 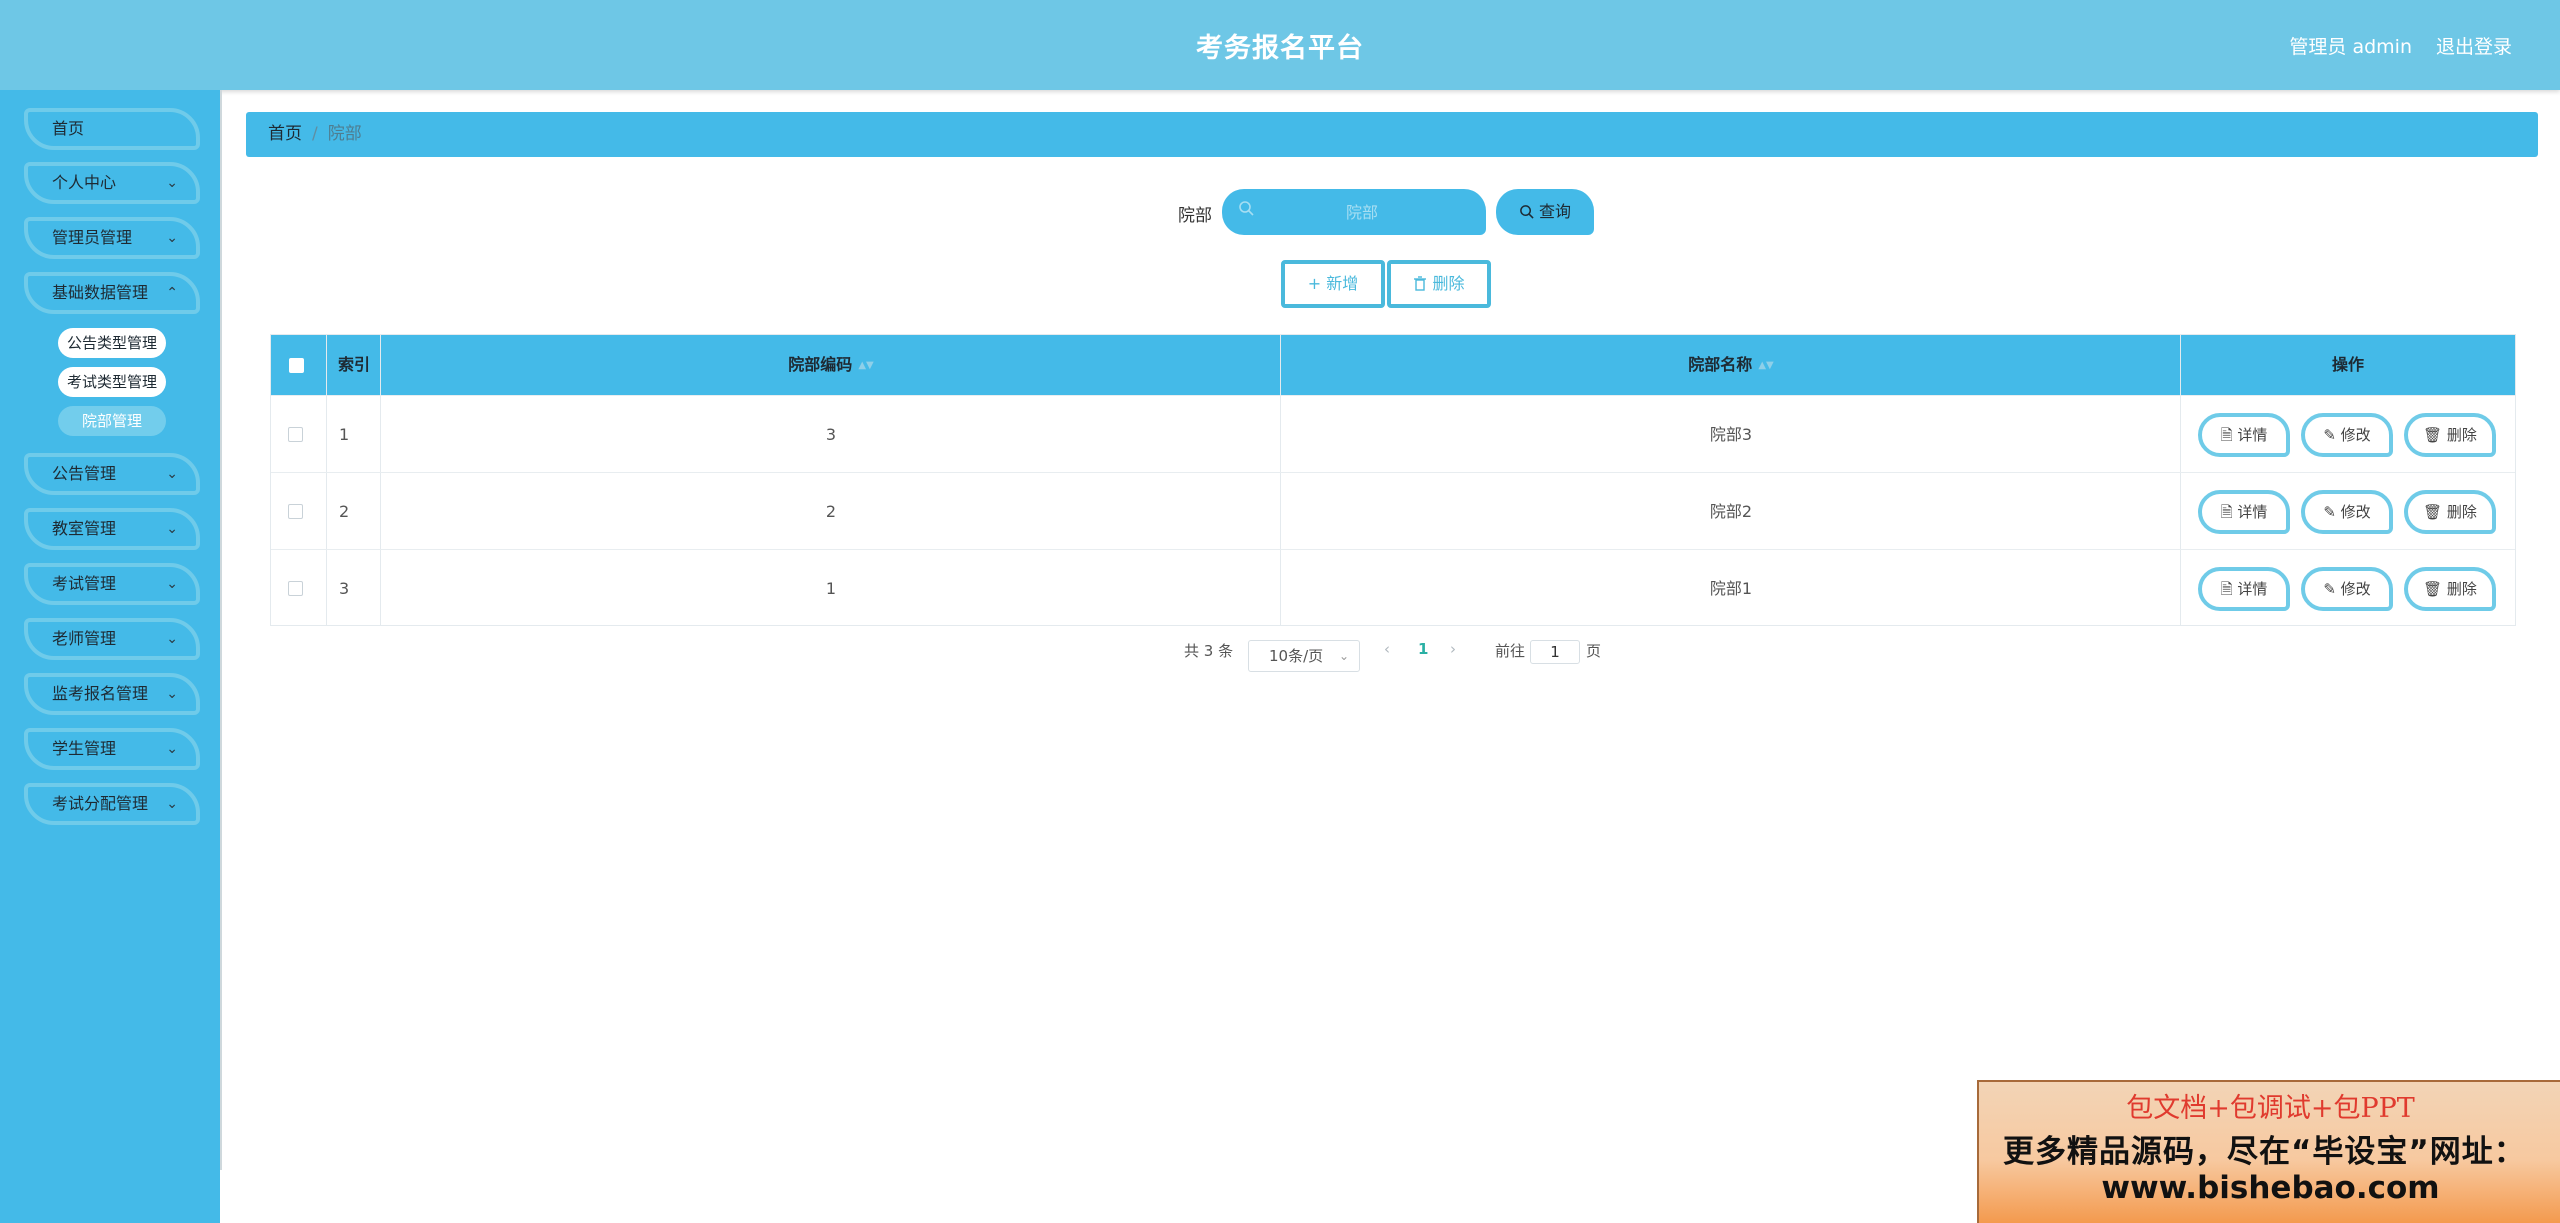 What do you see at coordinates (1362, 212) in the screenshot?
I see `search-input` at bounding box center [1362, 212].